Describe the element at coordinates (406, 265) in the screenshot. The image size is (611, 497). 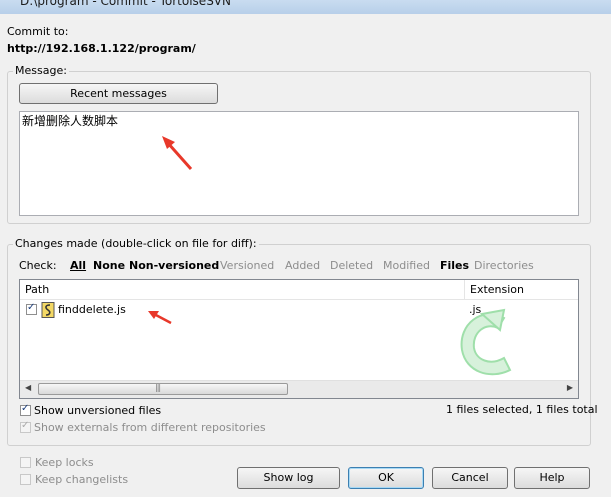
I see `filter-modified: Modified` at that location.